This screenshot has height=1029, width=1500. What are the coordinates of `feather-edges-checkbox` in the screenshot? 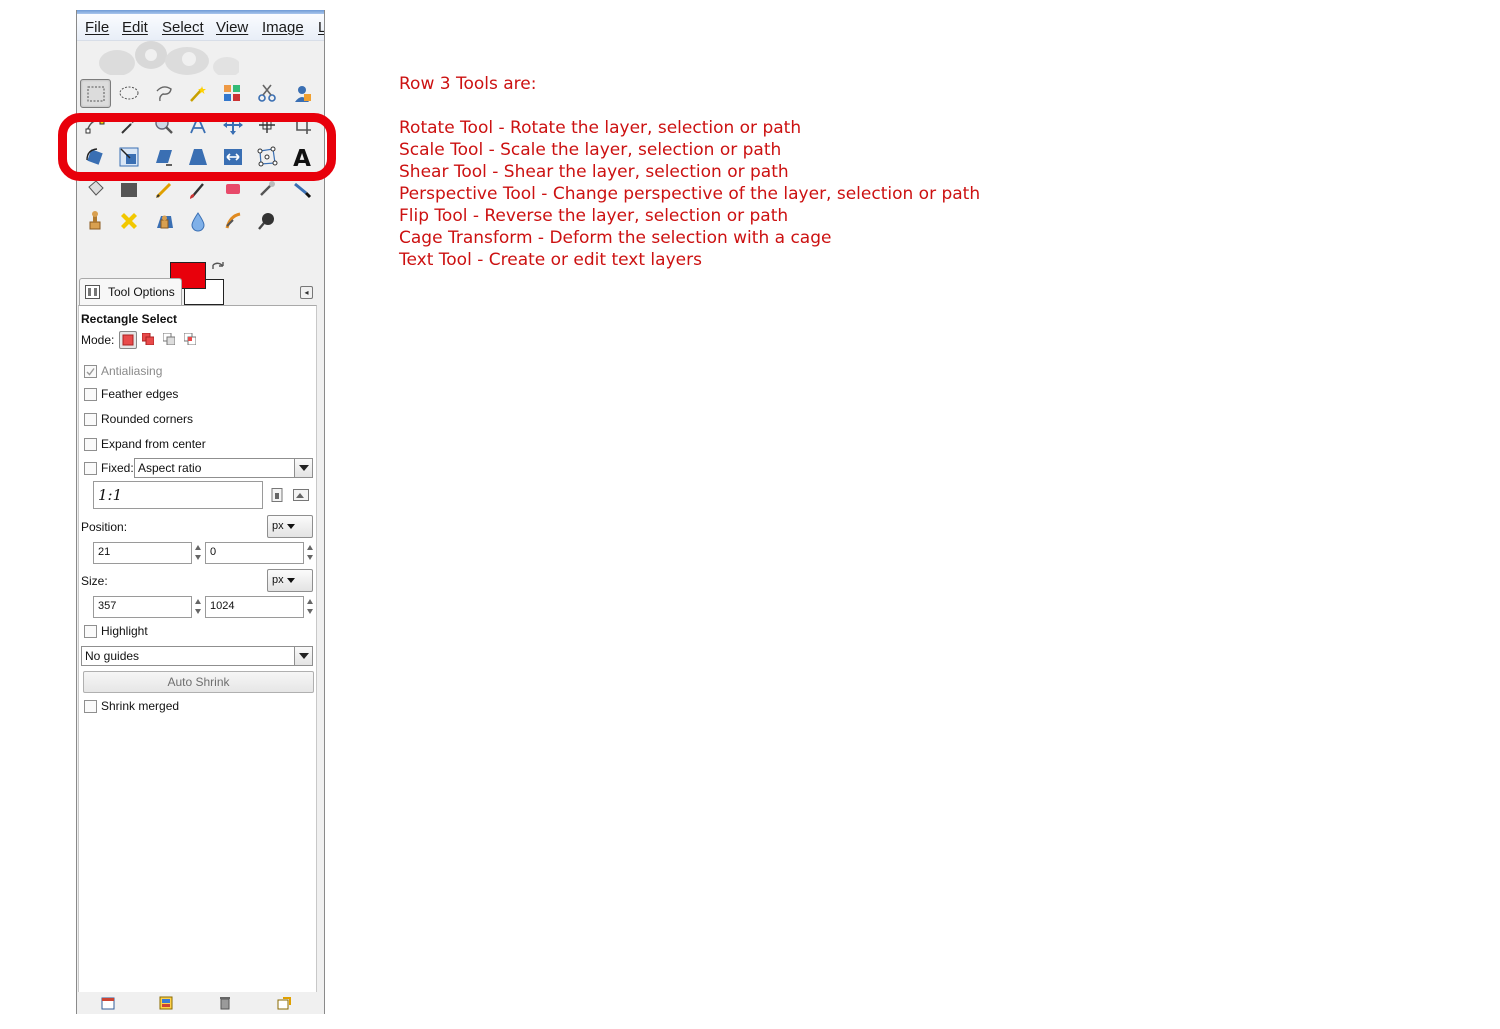 It's located at (90, 394).